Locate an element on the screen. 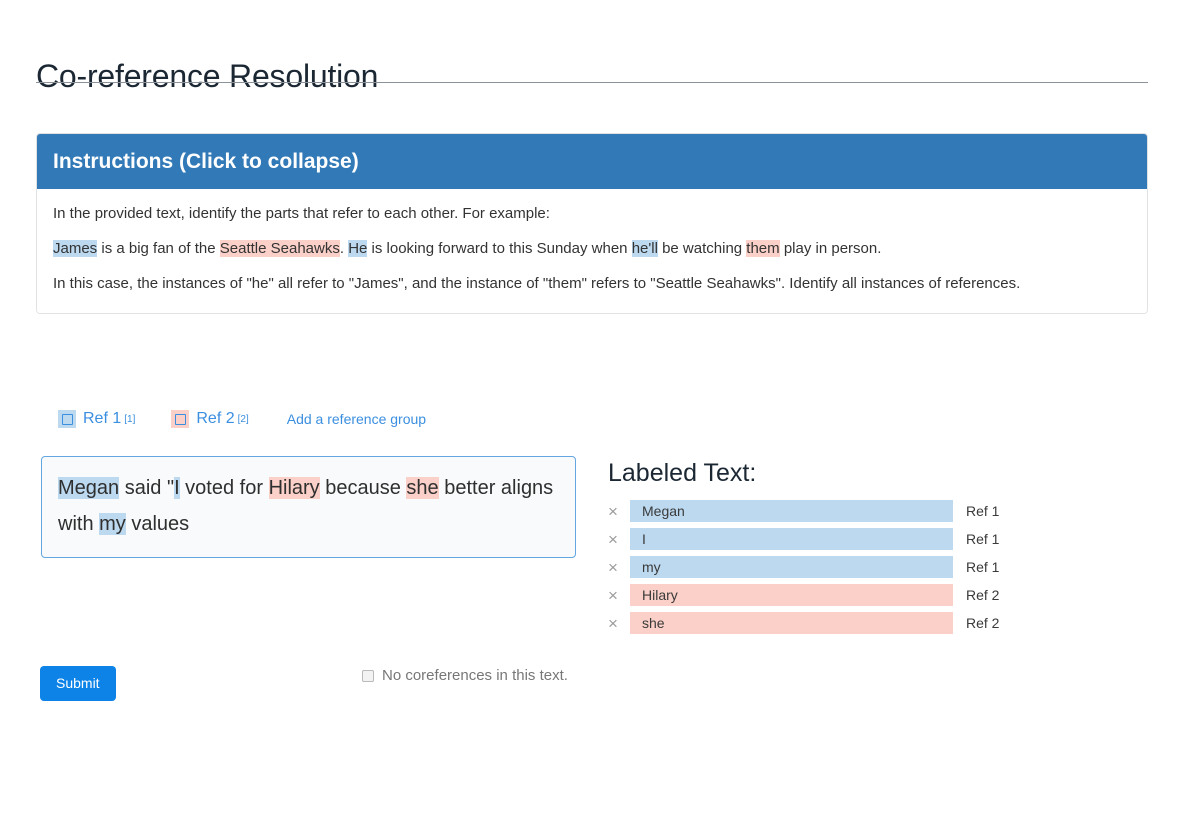 The height and width of the screenshot is (830, 1200). submit-button: Submit is located at coordinates (78, 684).